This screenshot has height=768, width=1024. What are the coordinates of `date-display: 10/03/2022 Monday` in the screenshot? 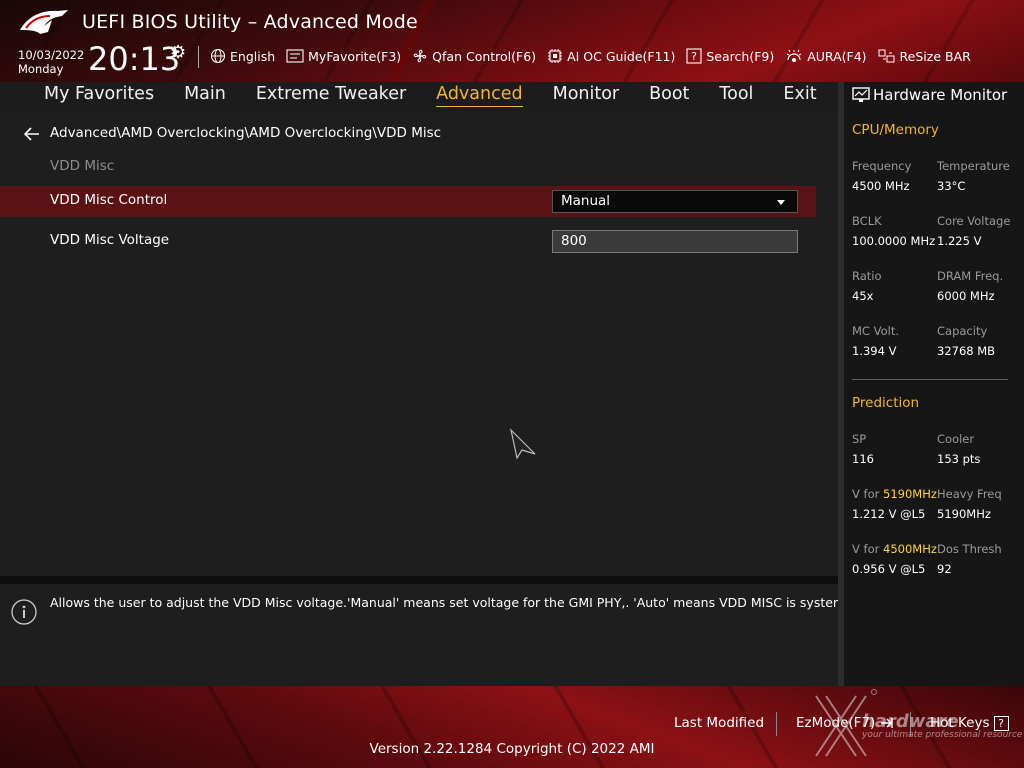 It's located at (51, 62).